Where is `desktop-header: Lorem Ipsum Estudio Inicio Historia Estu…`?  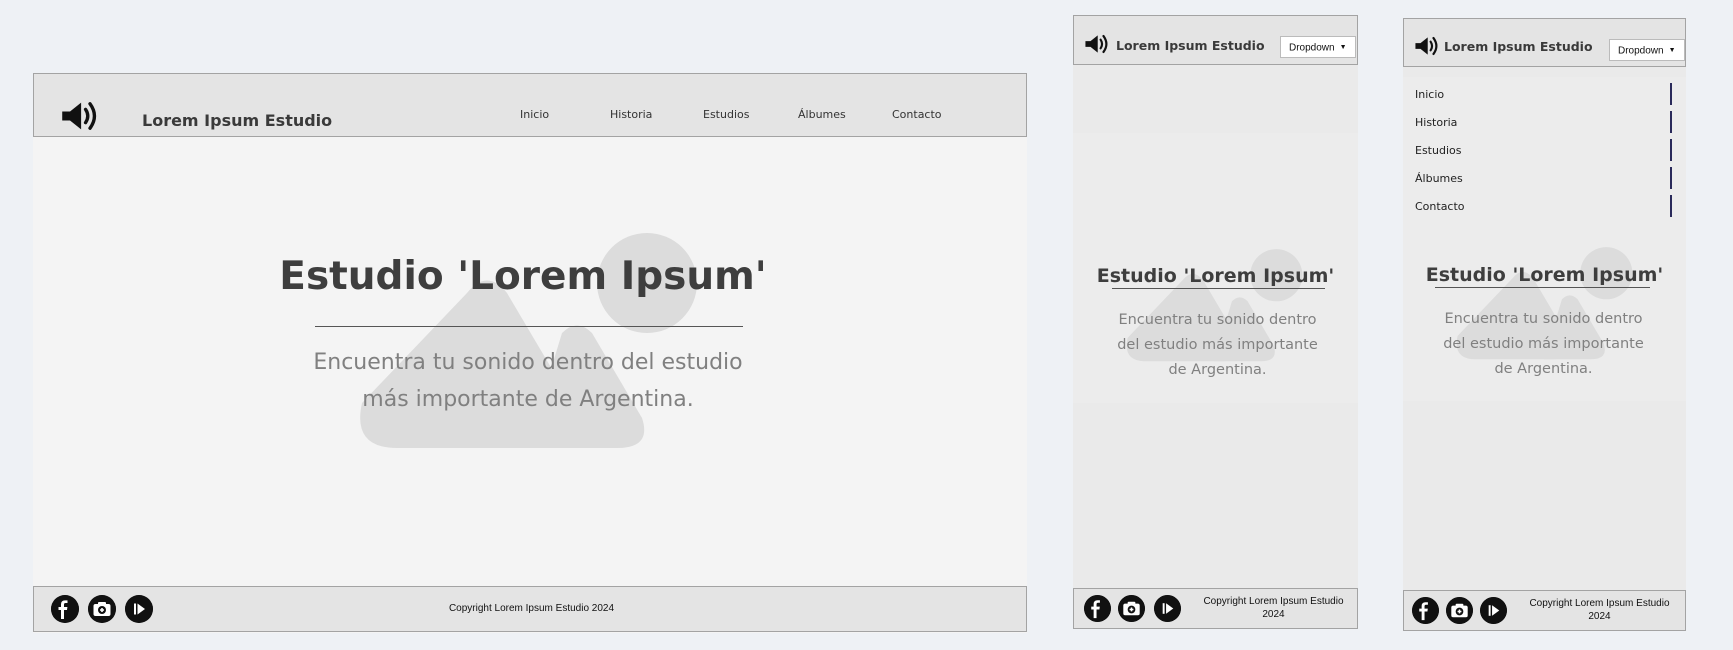 desktop-header: Lorem Ipsum Estudio Inicio Historia Estu… is located at coordinates (530, 105).